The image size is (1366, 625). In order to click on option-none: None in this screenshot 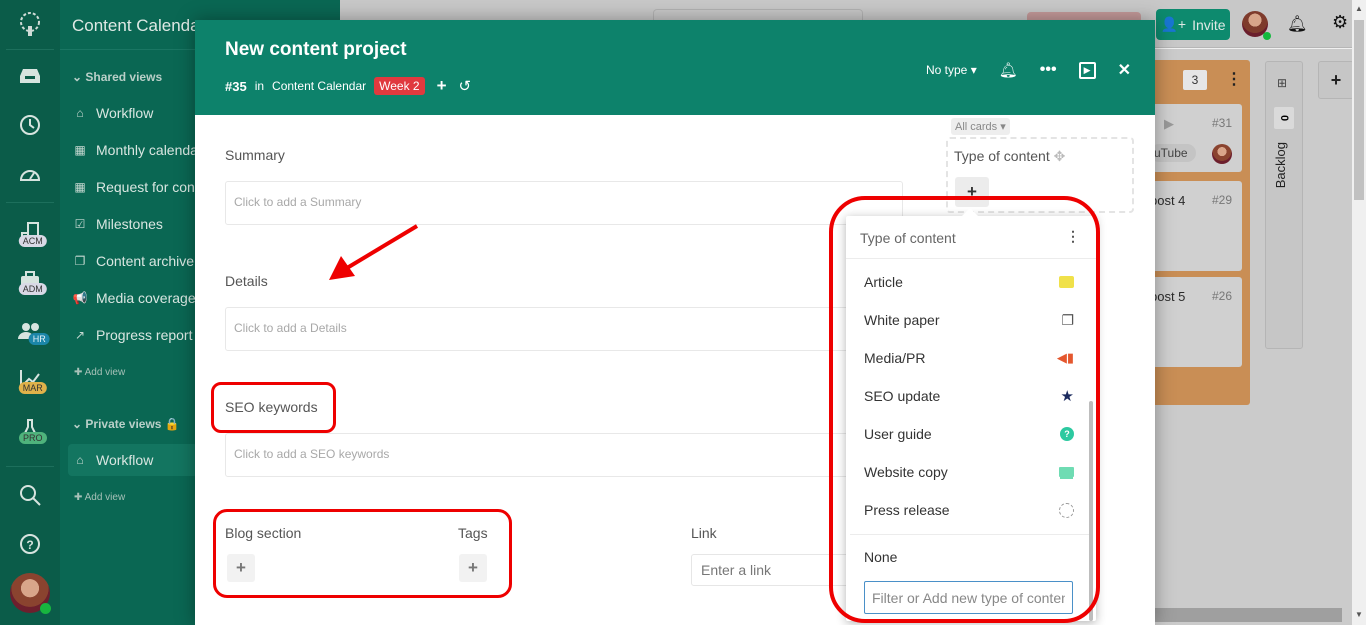, I will do `click(969, 557)`.